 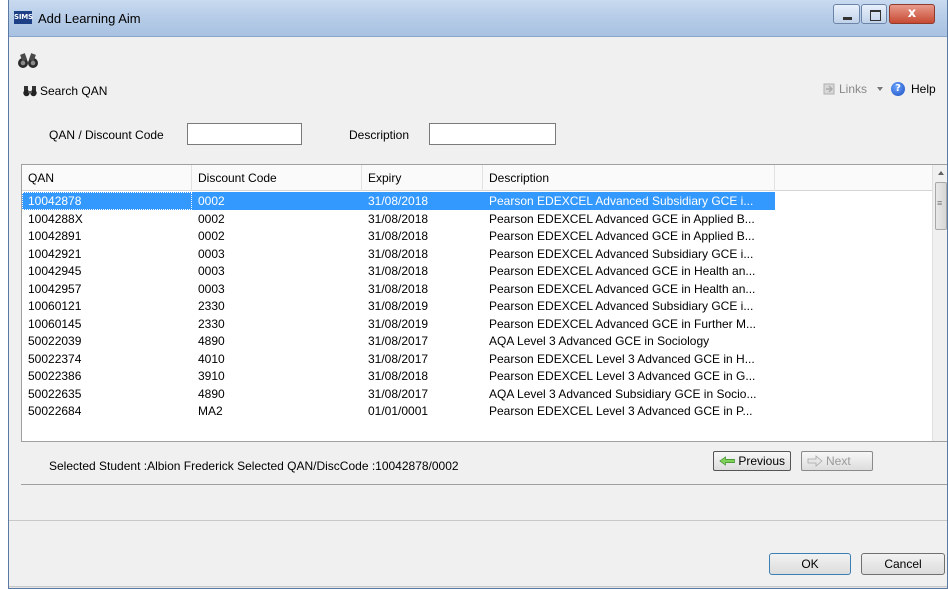 I want to click on ok-button: OK, so click(x=810, y=564).